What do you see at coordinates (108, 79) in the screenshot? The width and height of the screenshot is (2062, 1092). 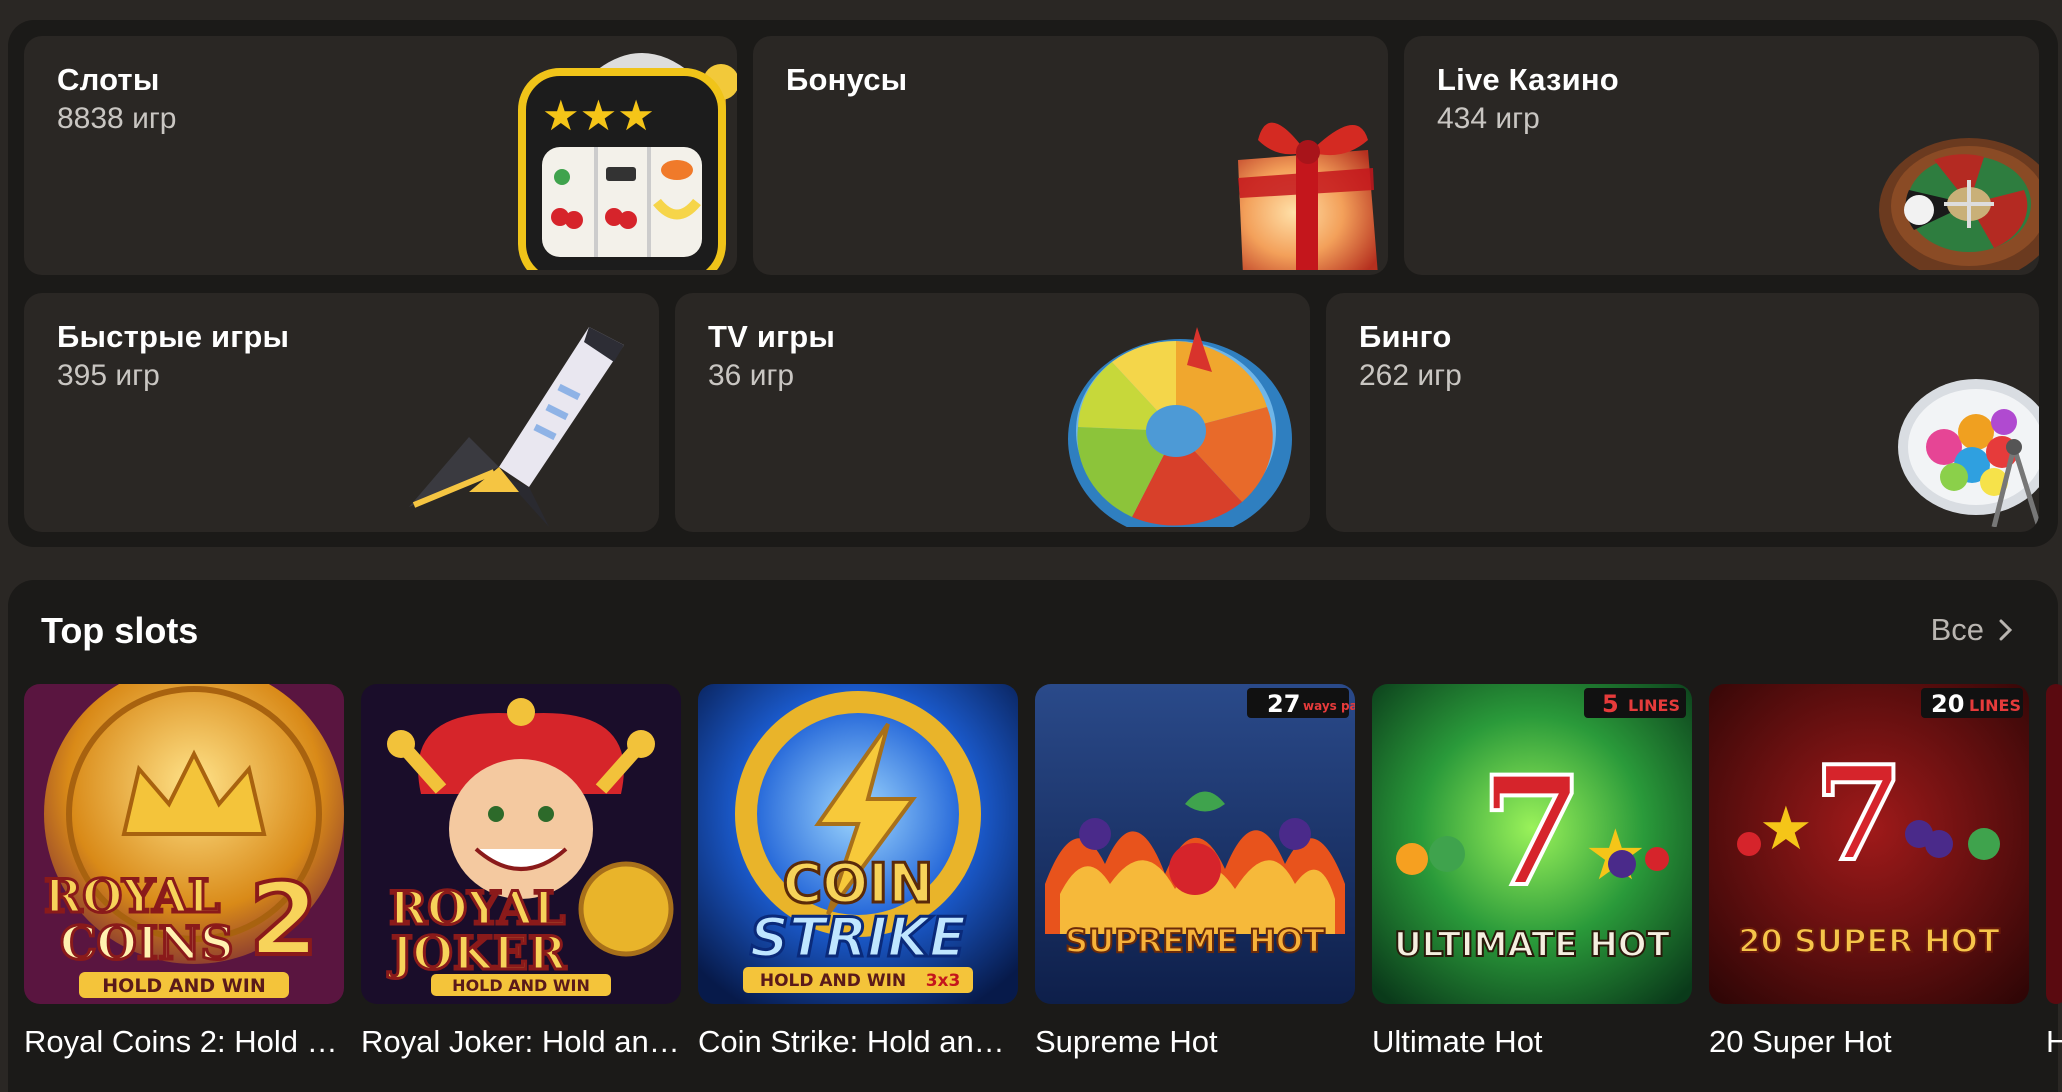 I see `category-title: Слоты` at bounding box center [108, 79].